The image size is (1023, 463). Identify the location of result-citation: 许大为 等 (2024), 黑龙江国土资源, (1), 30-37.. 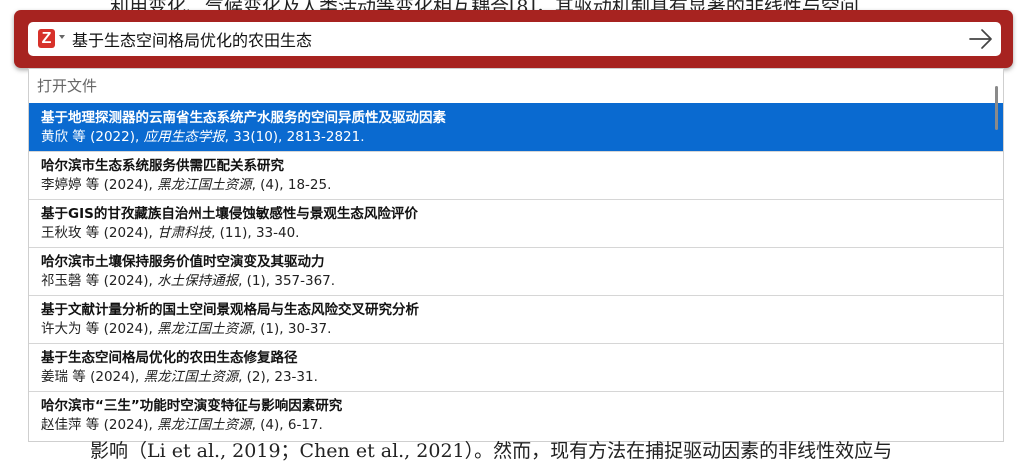
(186, 329).